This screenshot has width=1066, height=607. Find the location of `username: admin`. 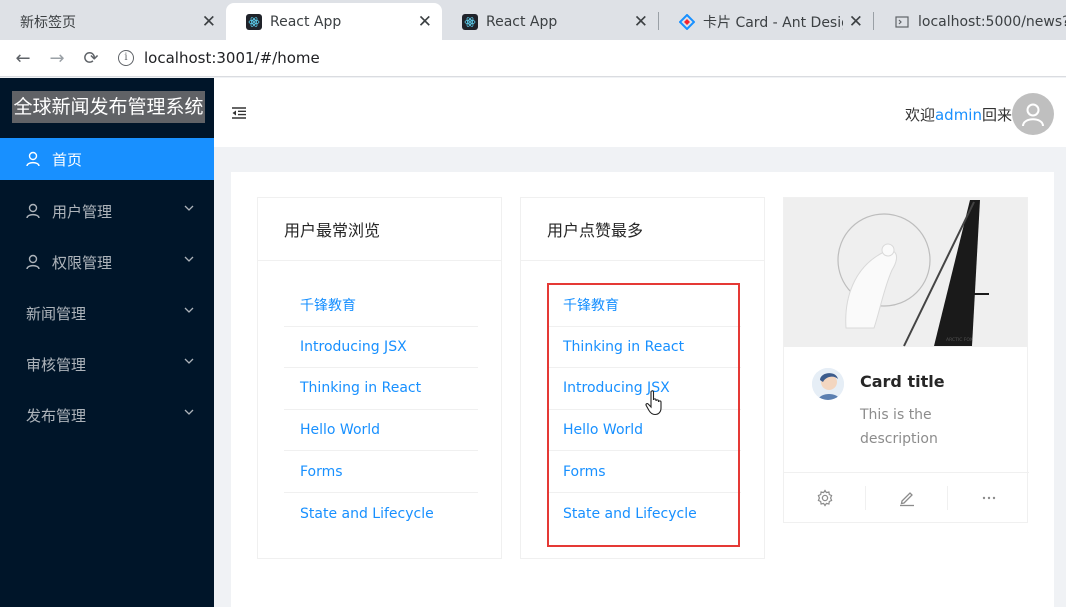

username: admin is located at coordinates (958, 115).